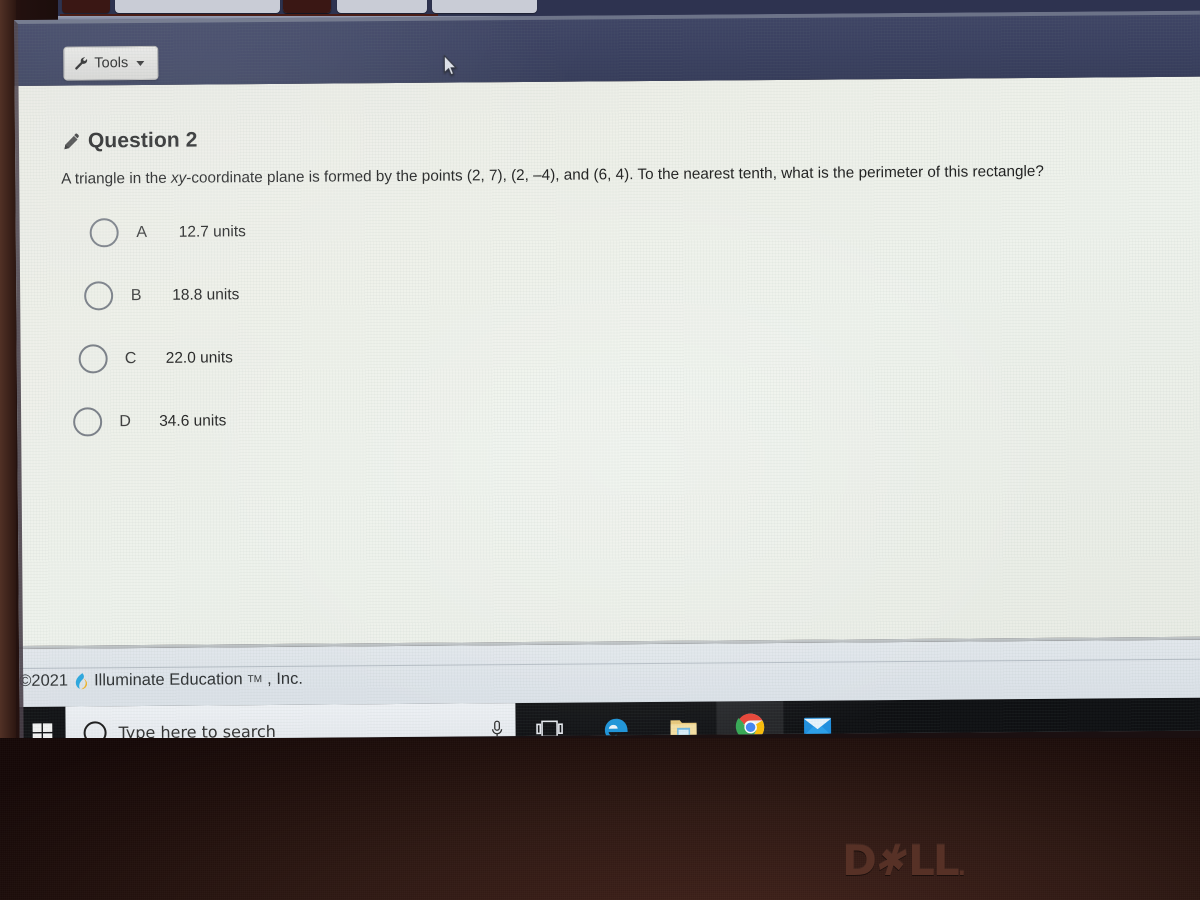  I want to click on prompt-segment-1: A triangle in the, so click(116, 178).